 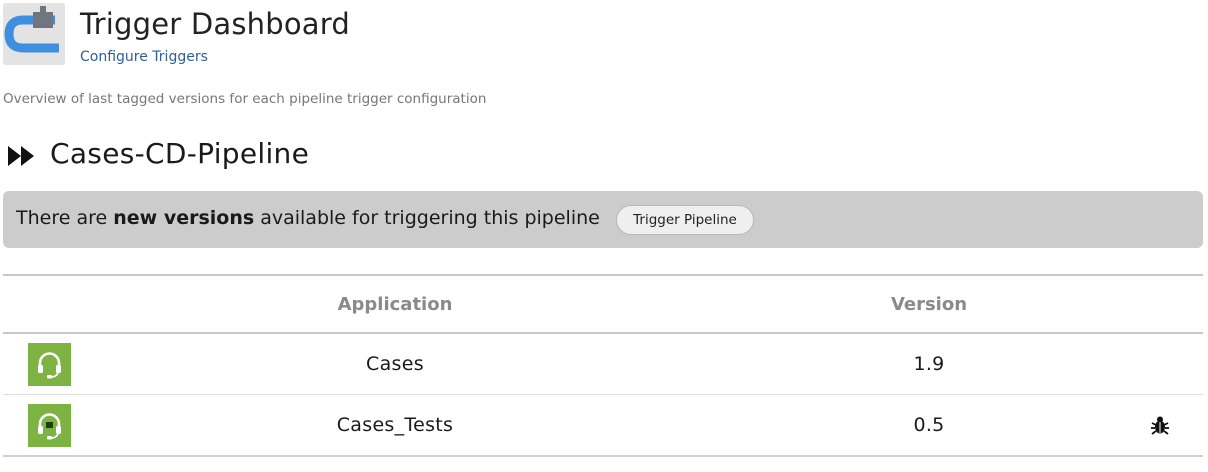 I want to click on header-application: Application, so click(x=395, y=304).